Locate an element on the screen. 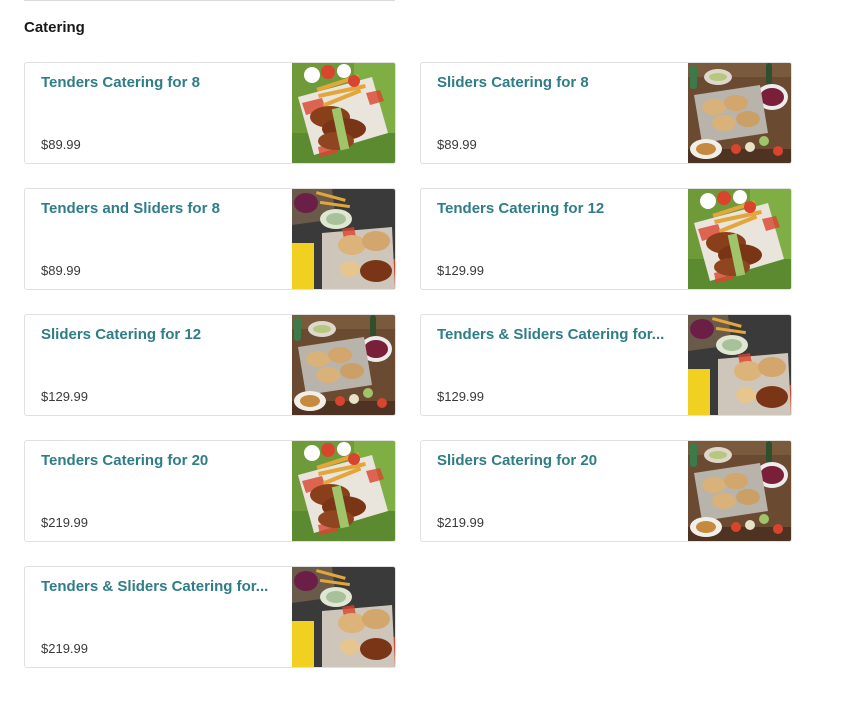 This screenshot has width=866, height=707. menu-item-name: Sliders Catering for 20 is located at coordinates (517, 460).